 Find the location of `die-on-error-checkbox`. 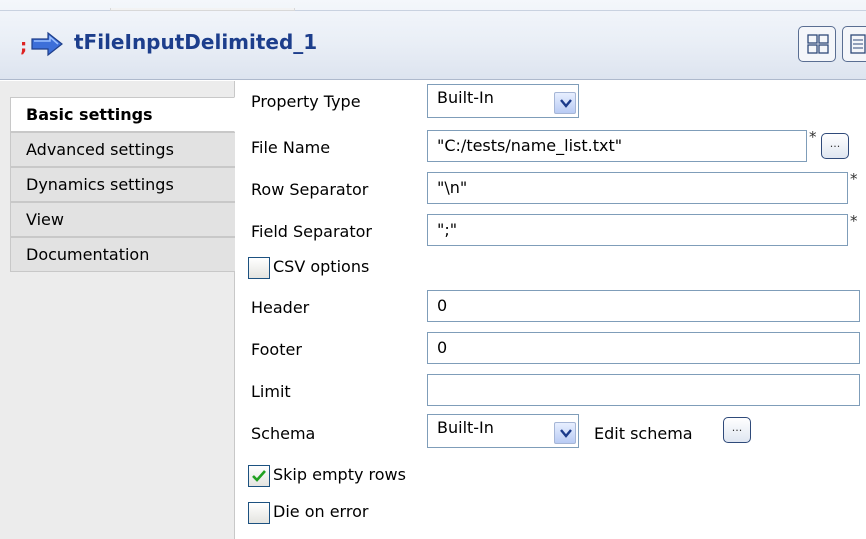

die-on-error-checkbox is located at coordinates (259, 513).